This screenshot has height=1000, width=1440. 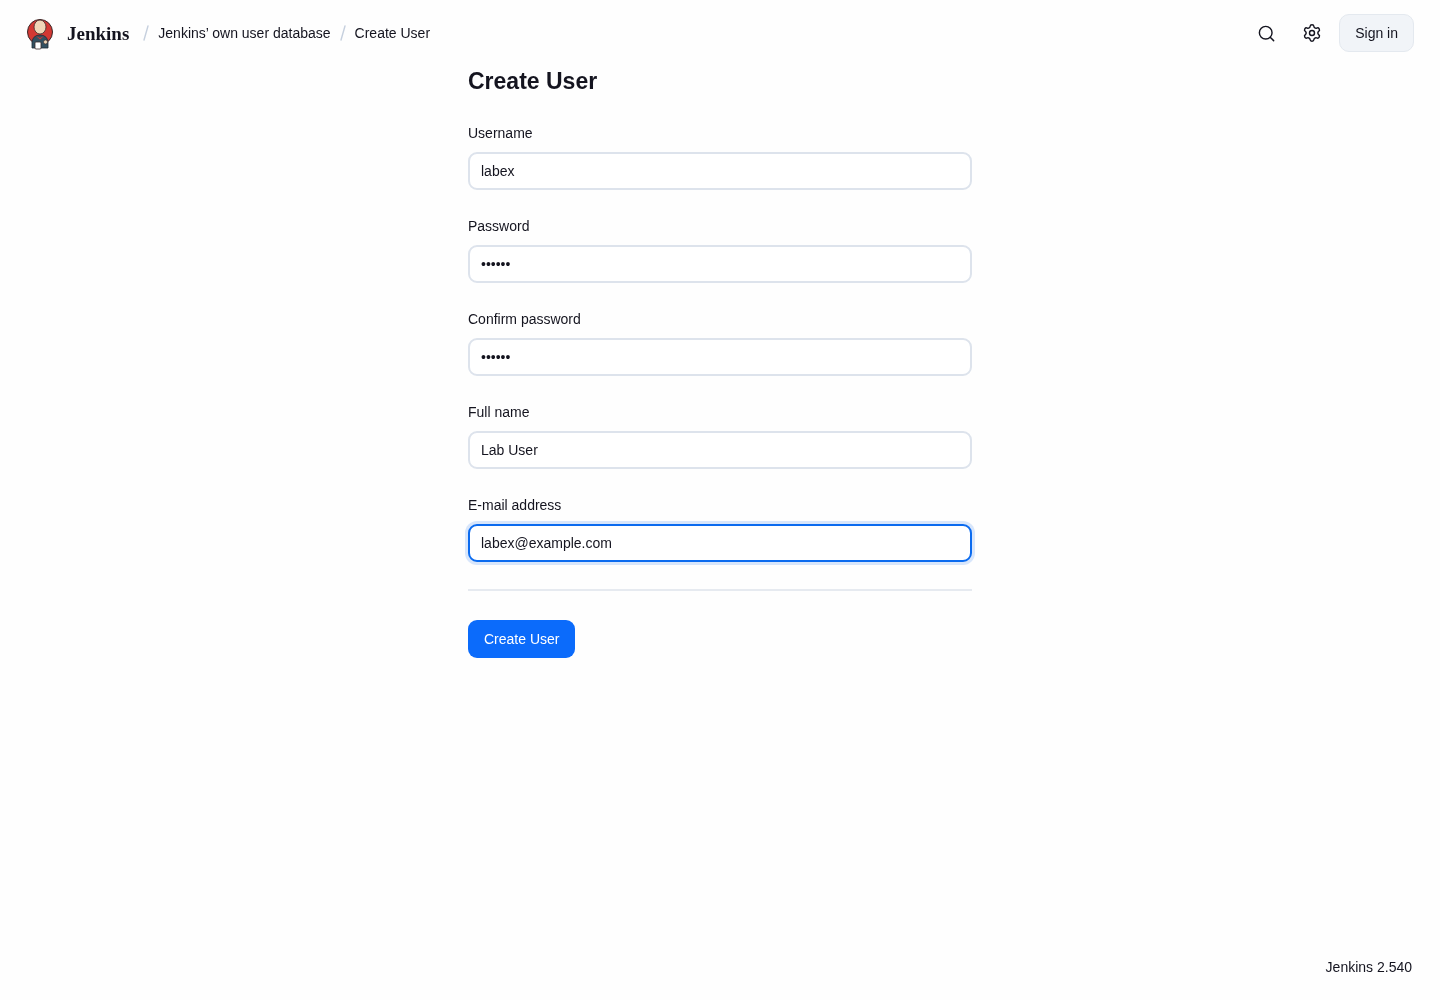 I want to click on field-label: Confirm password, so click(x=524, y=319).